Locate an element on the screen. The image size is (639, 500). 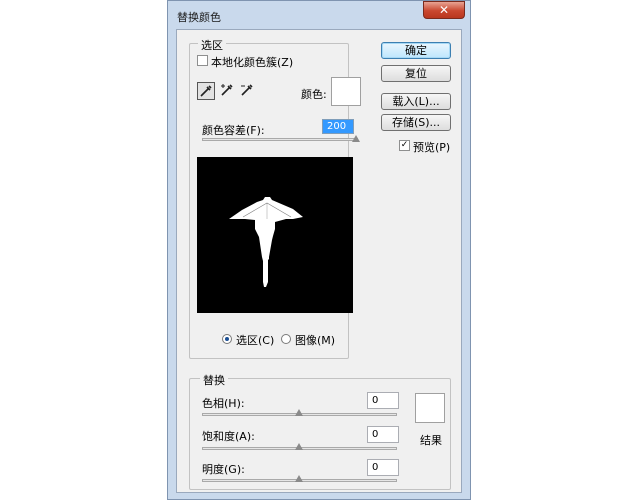
selection-radio-label: 选区(C) is located at coordinates (255, 340).